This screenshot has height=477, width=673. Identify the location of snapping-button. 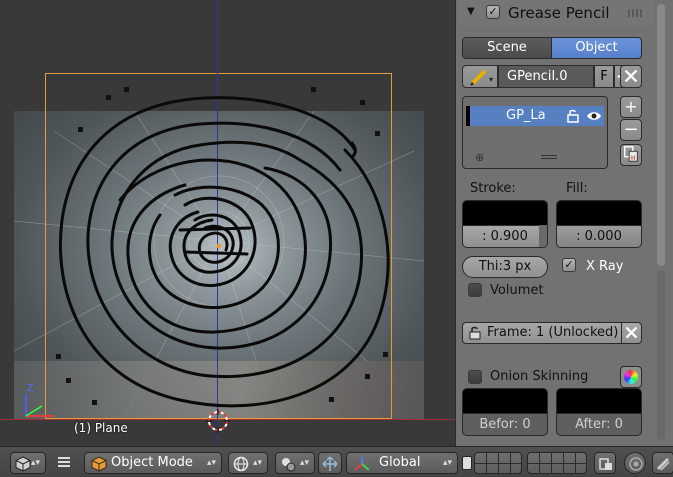
(662, 463).